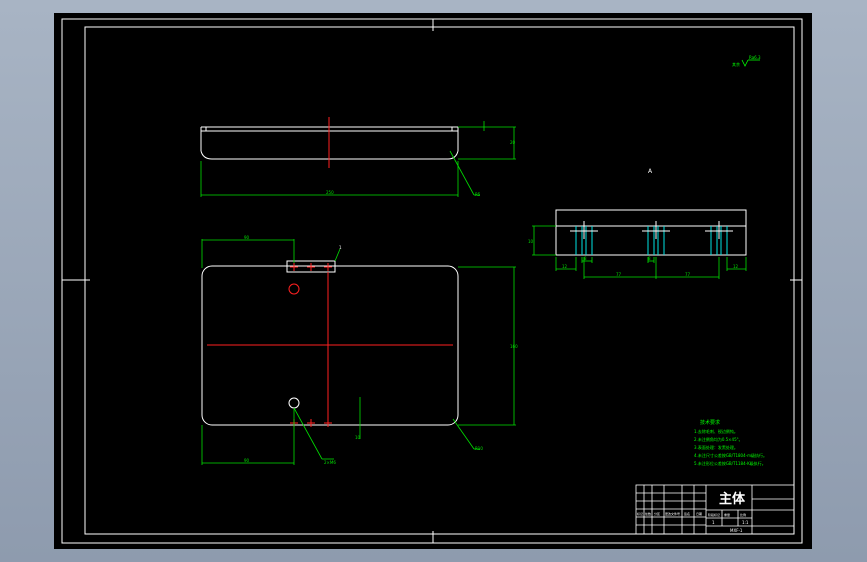  I want to click on slot-leader-note: 1, so click(340, 247).